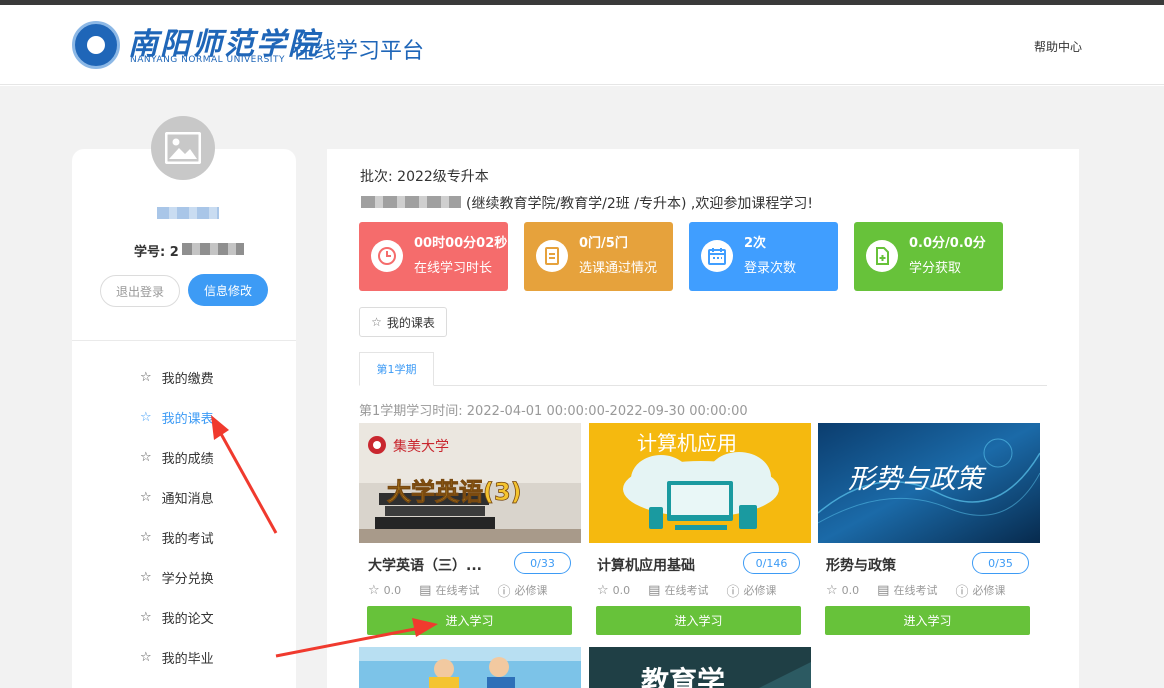 Image resolution: width=1164 pixels, height=688 pixels. I want to click on course-cover-english: 集美大学 大学英语(3), so click(470, 483).